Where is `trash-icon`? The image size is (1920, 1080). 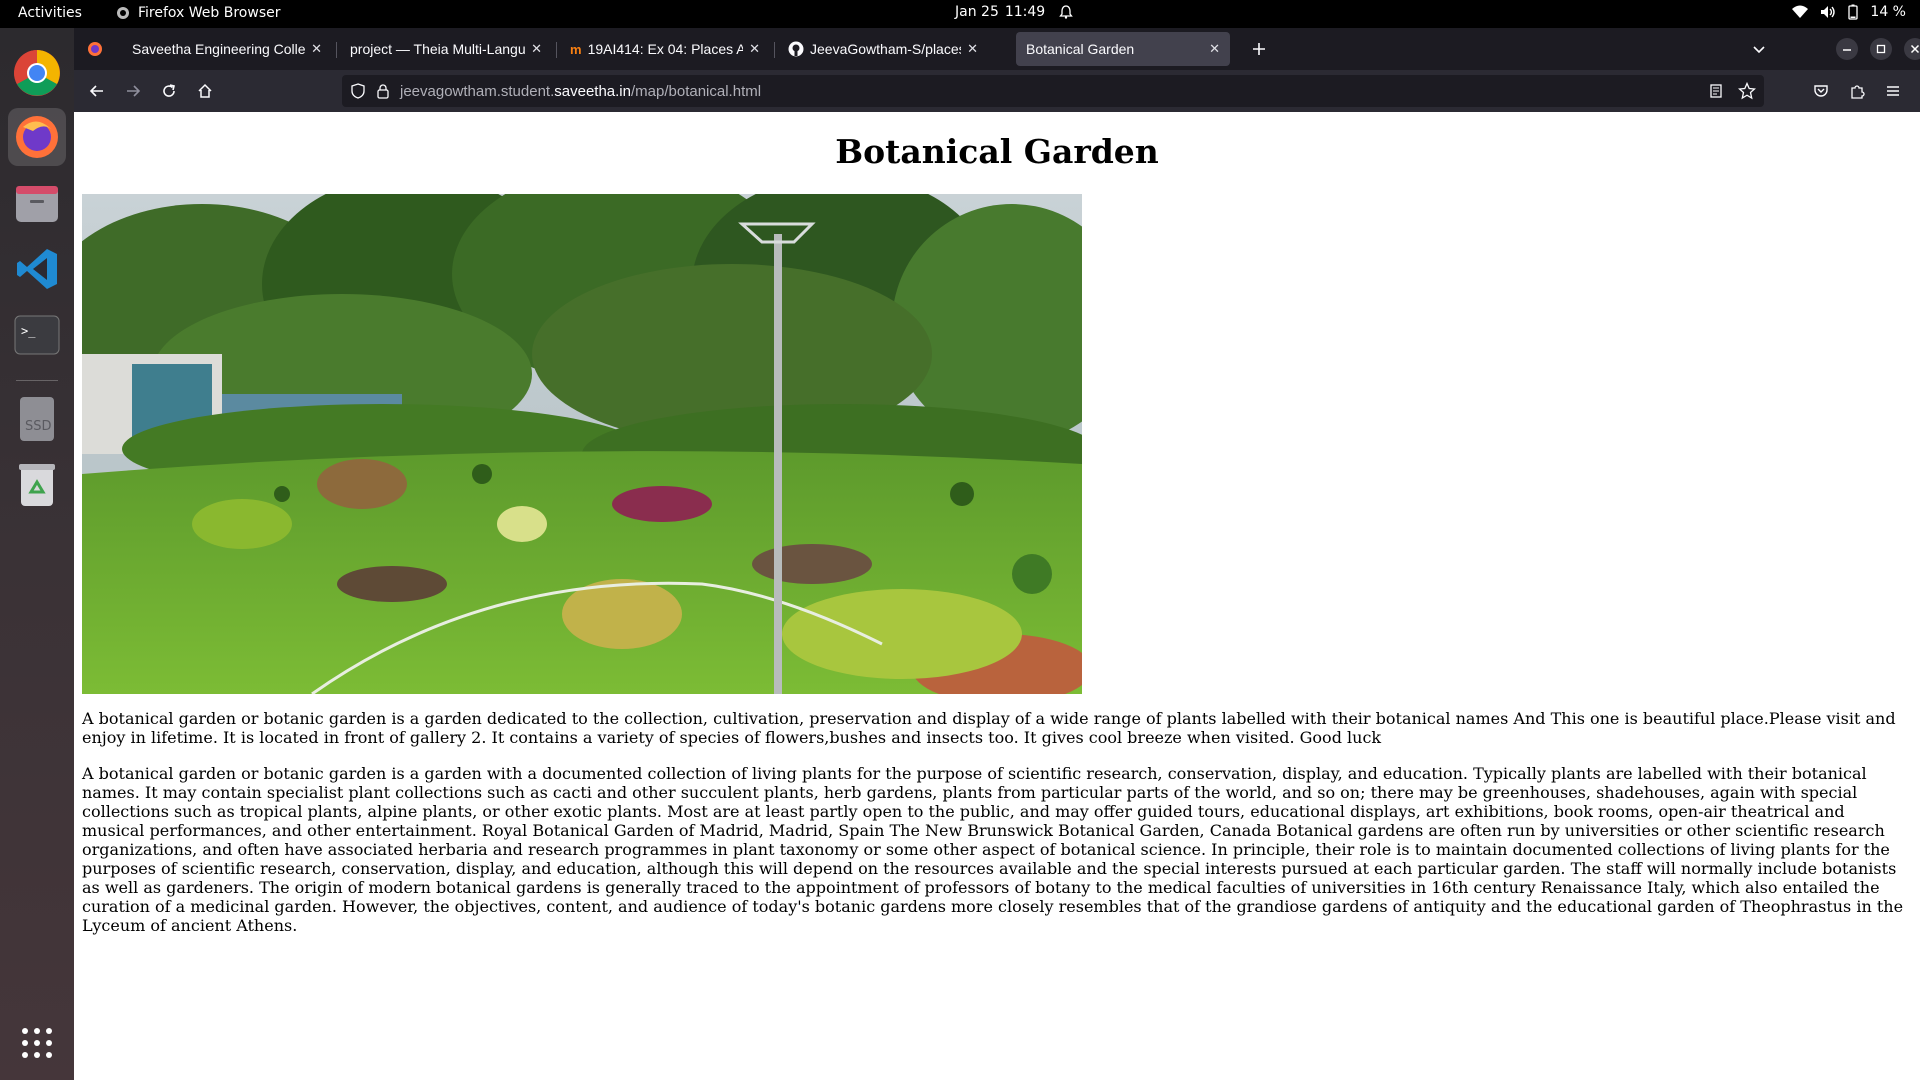 trash-icon is located at coordinates (37, 485).